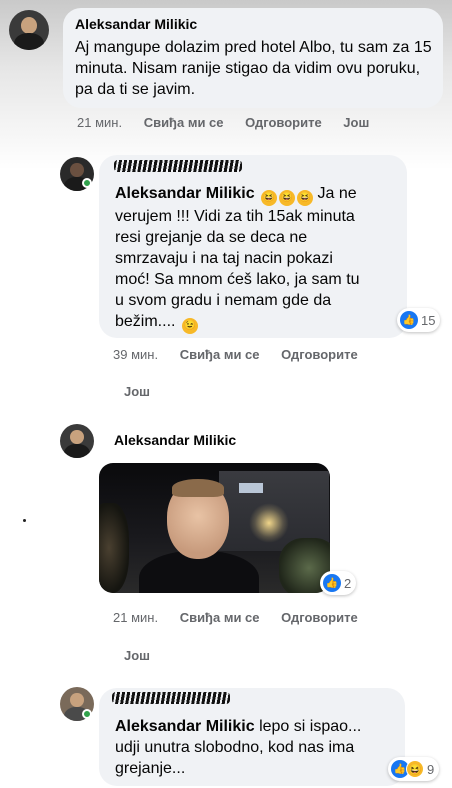 The height and width of the screenshot is (788, 452). I want to click on reaction-summary: 👍 2, so click(338, 583).